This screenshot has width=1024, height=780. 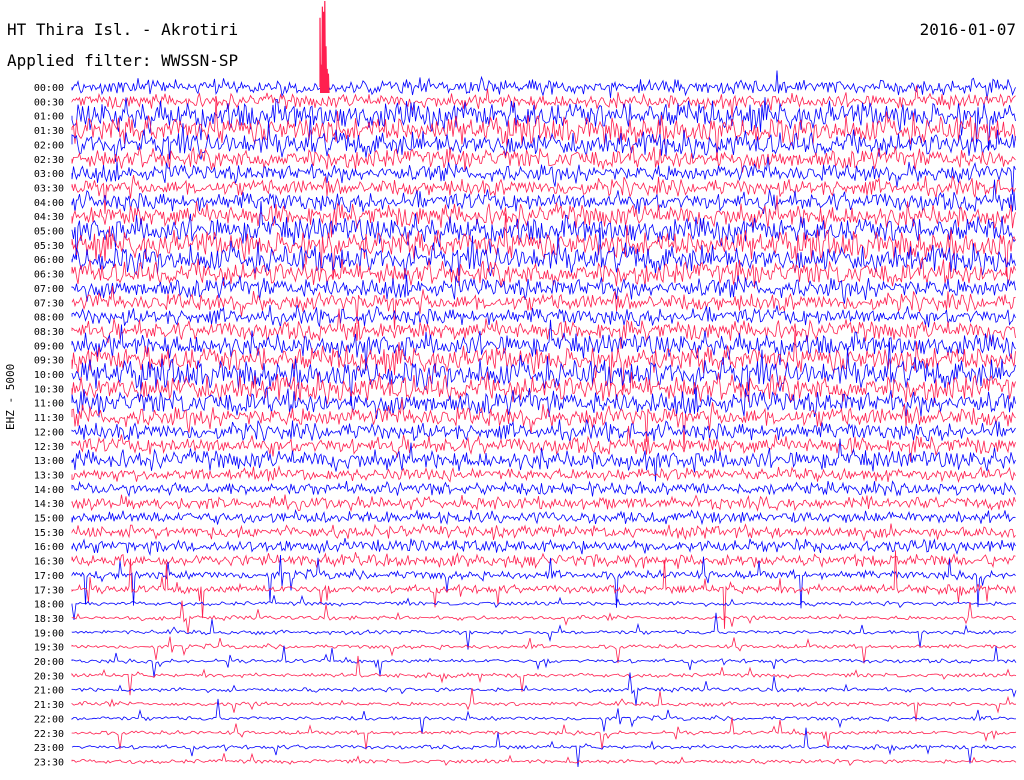 What do you see at coordinates (49, 648) in the screenshot?
I see `tick-label: 19:30` at bounding box center [49, 648].